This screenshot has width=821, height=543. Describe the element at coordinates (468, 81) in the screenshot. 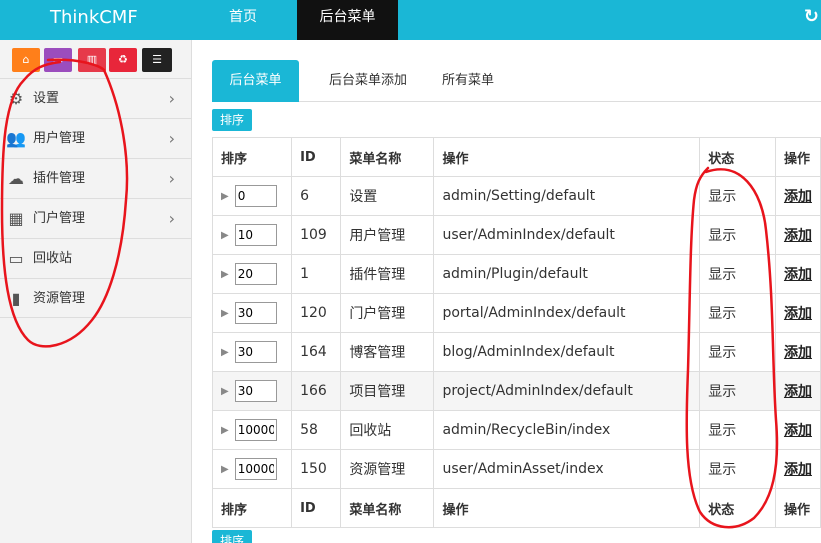

I see `tab-all-menus: 所有菜单` at that location.